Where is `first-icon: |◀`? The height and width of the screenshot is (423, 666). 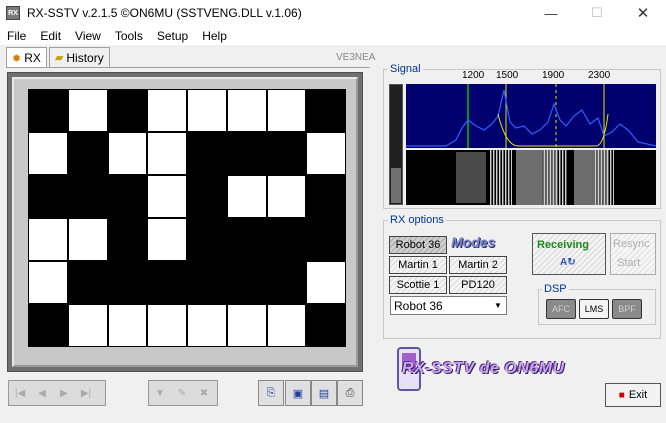
first-icon: |◀ is located at coordinates (20, 393).